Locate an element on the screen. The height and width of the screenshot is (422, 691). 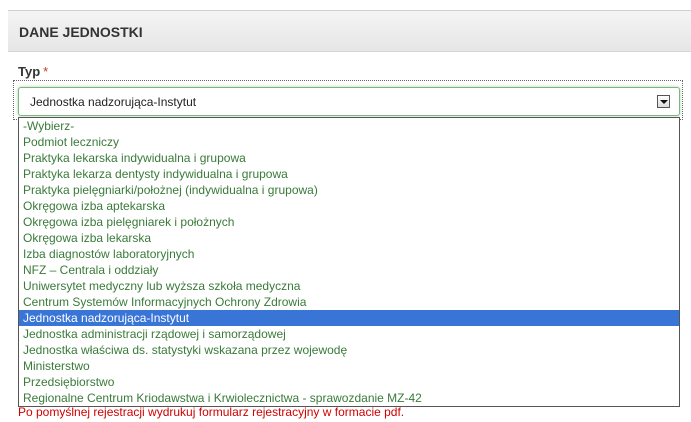
dropdown-option: Okręgowa izba pielęgniarek i położnych is located at coordinates (349, 222).